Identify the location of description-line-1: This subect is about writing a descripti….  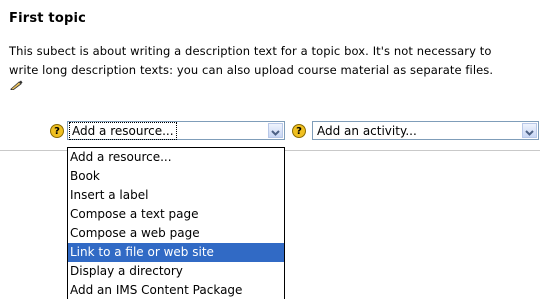
(250, 51).